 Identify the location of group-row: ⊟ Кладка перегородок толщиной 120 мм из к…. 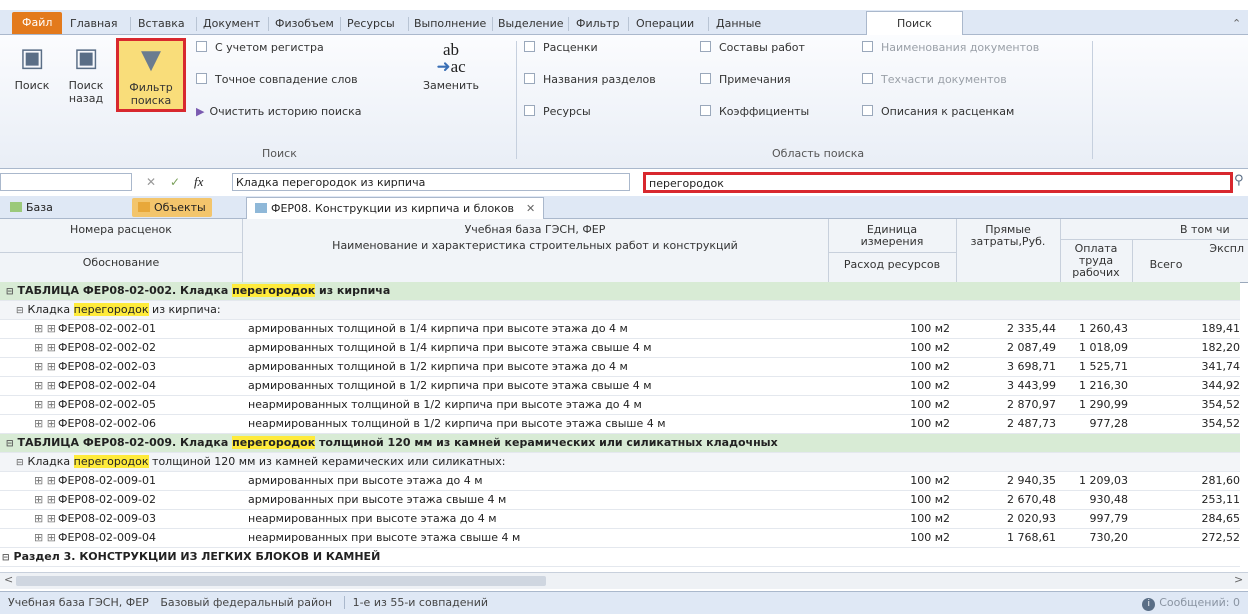
(620, 462).